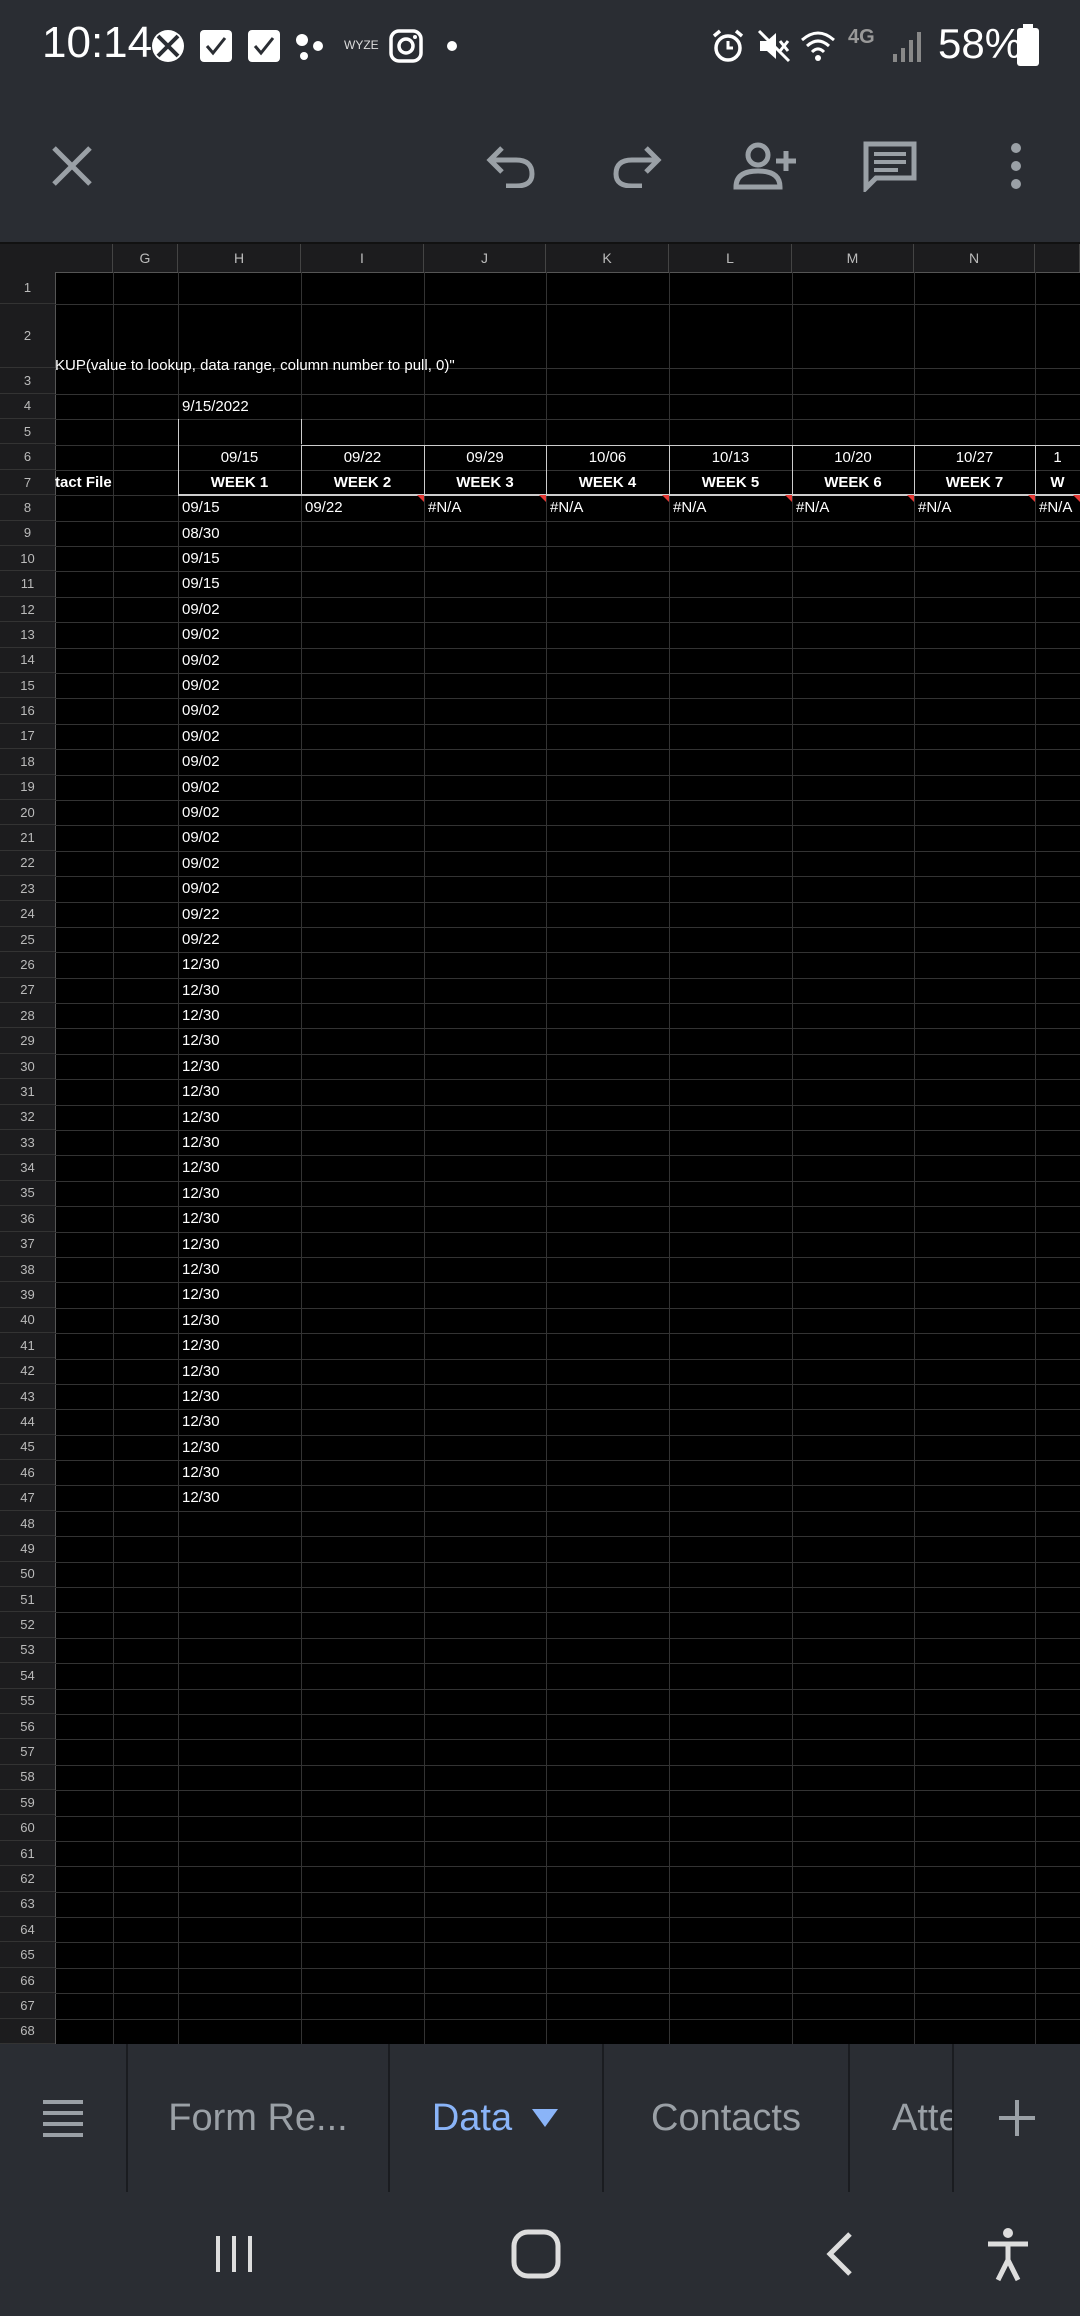  What do you see at coordinates (27, 1879) in the screenshot?
I see `row-header: 62` at bounding box center [27, 1879].